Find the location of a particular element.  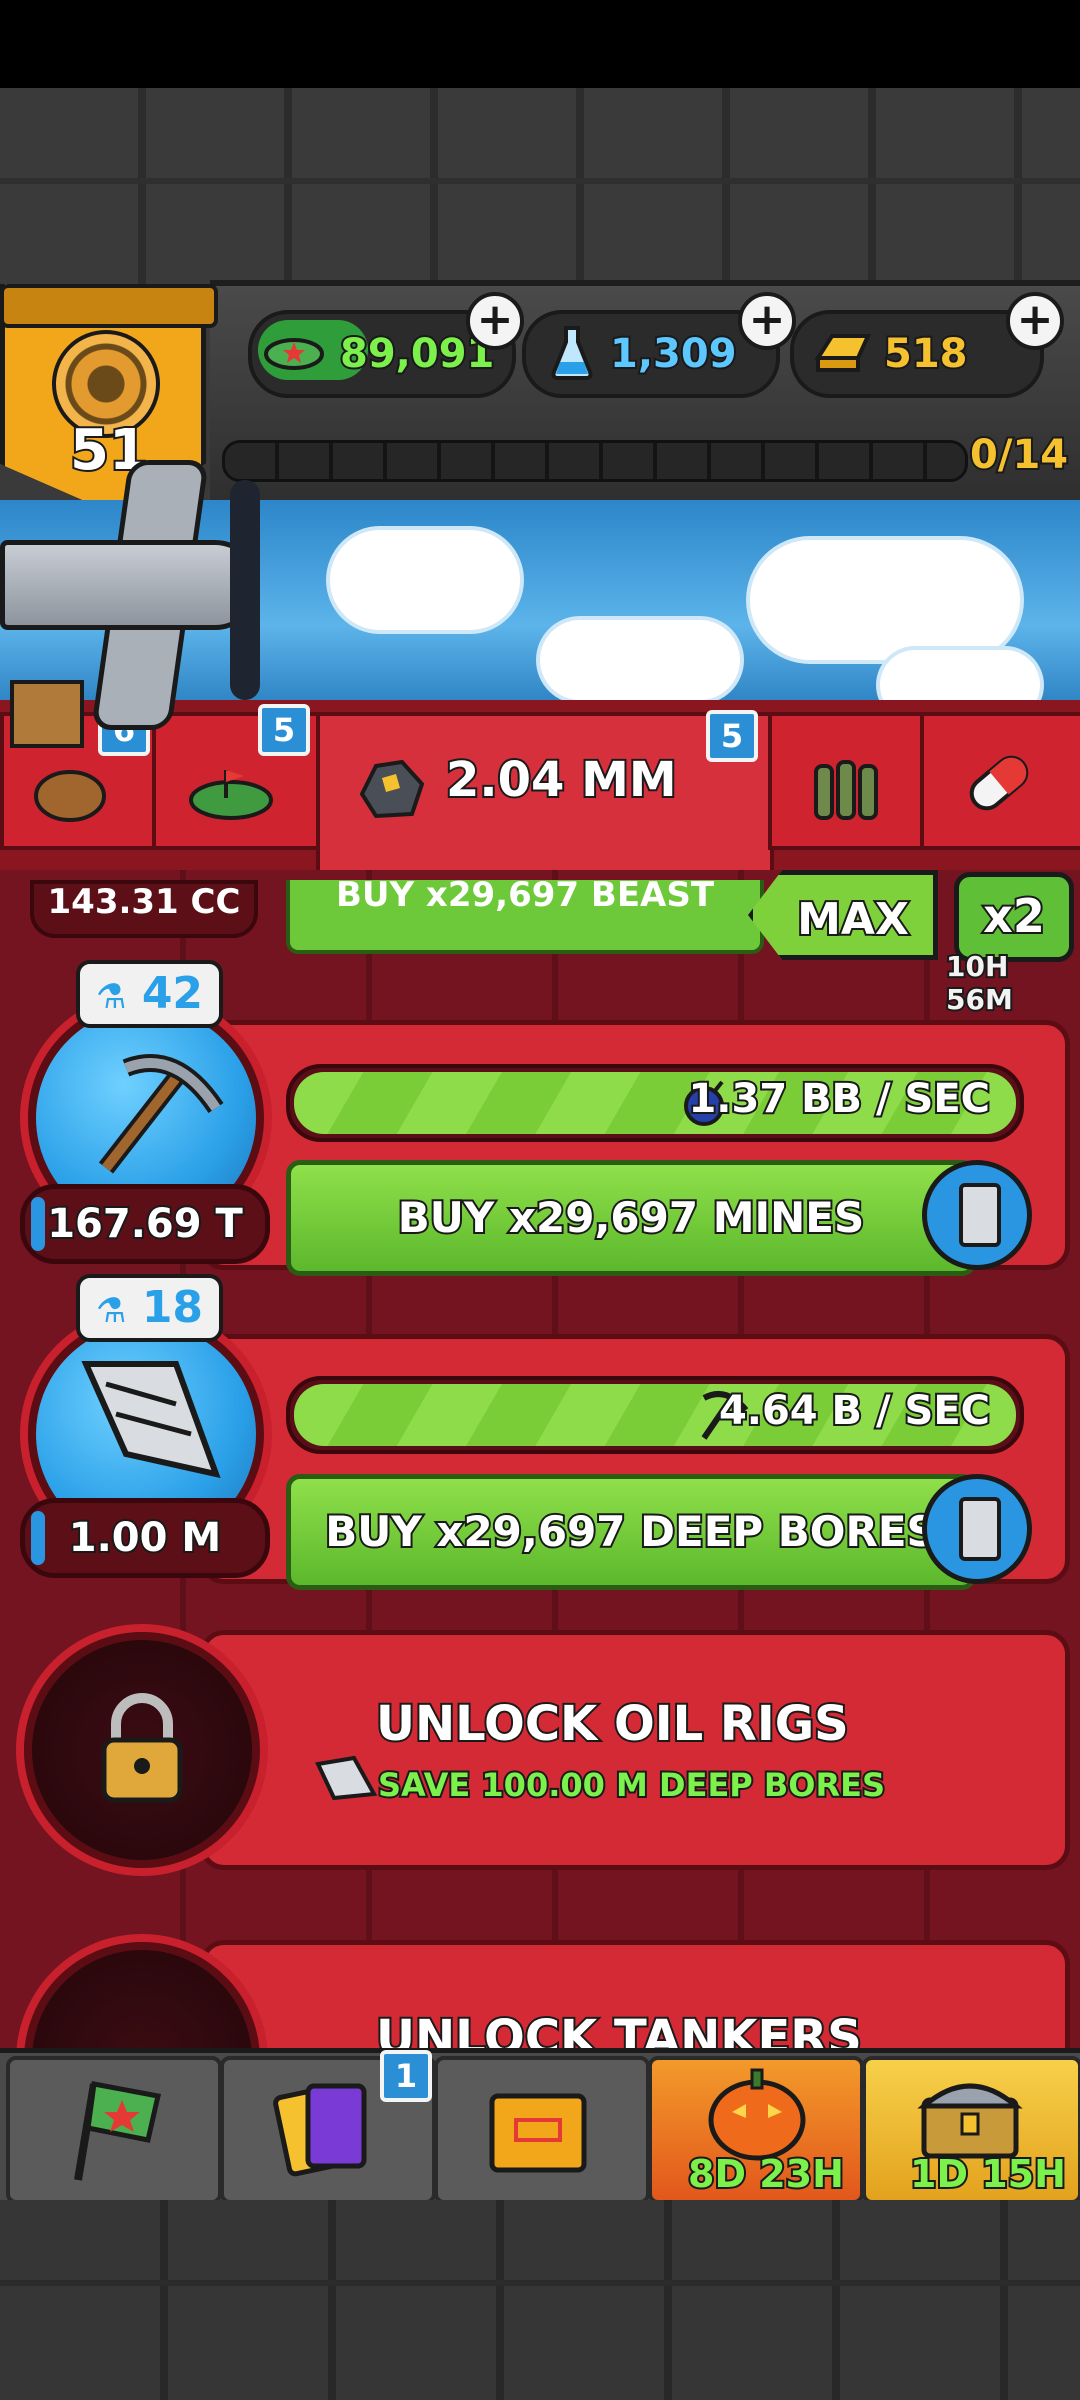

status-bar is located at coordinates (540, 44).